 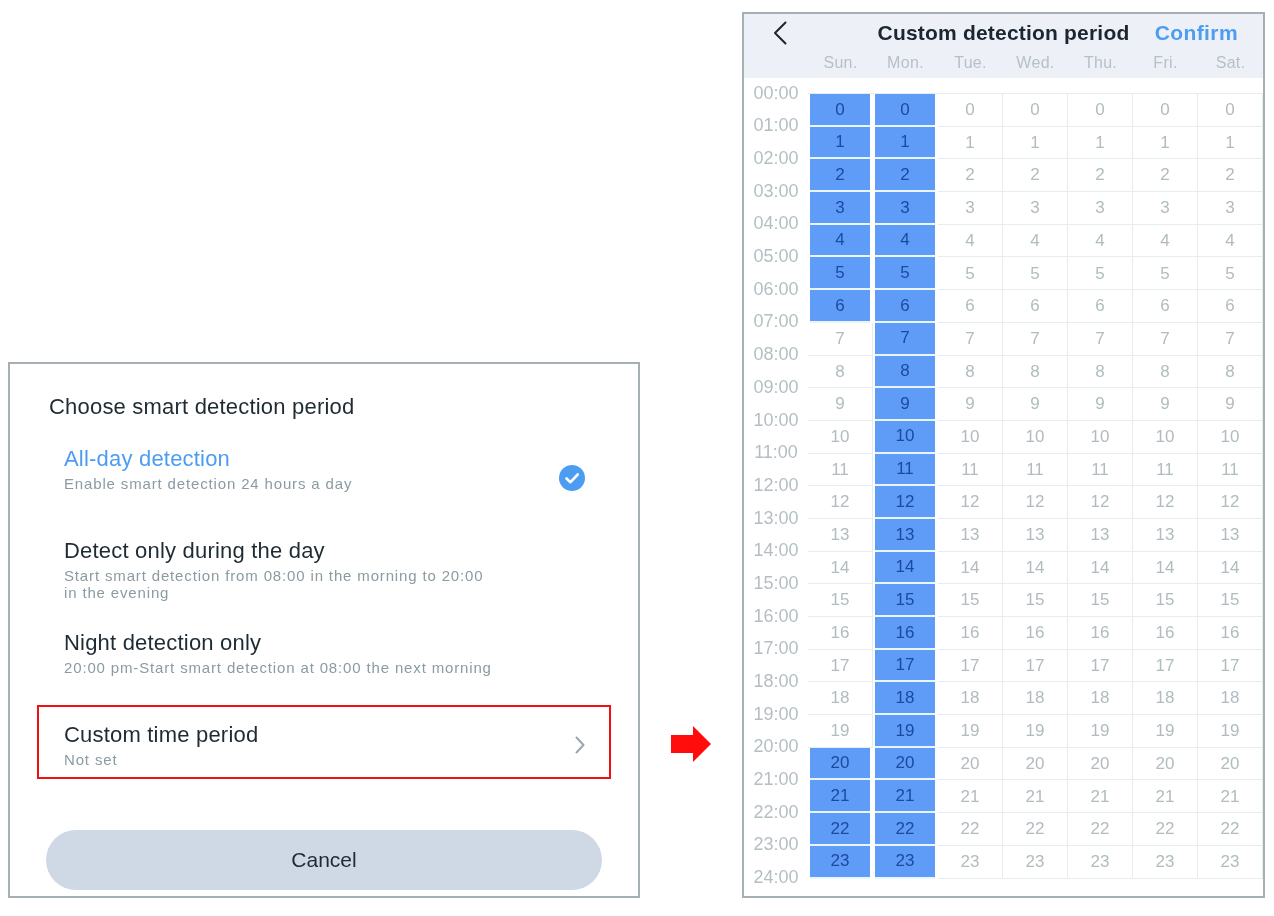 I want to click on confirm-button: Confirm, so click(x=1196, y=33).